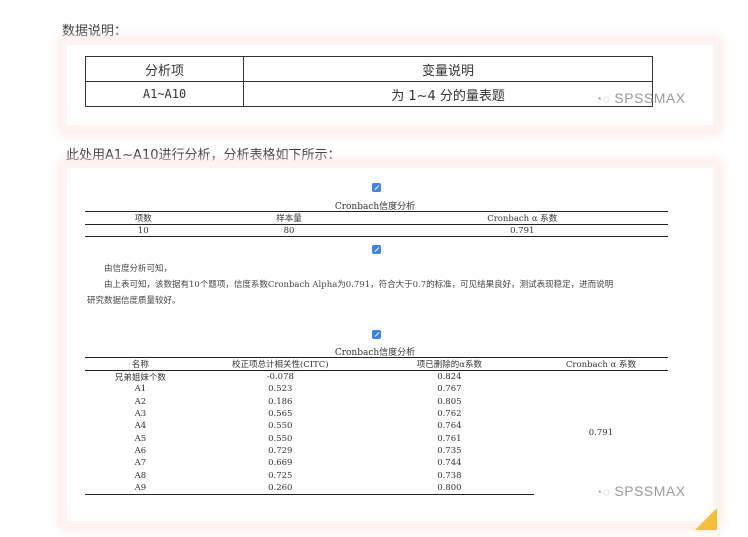 The image size is (748, 537). I want to click on value-sample-size: 80, so click(289, 230).